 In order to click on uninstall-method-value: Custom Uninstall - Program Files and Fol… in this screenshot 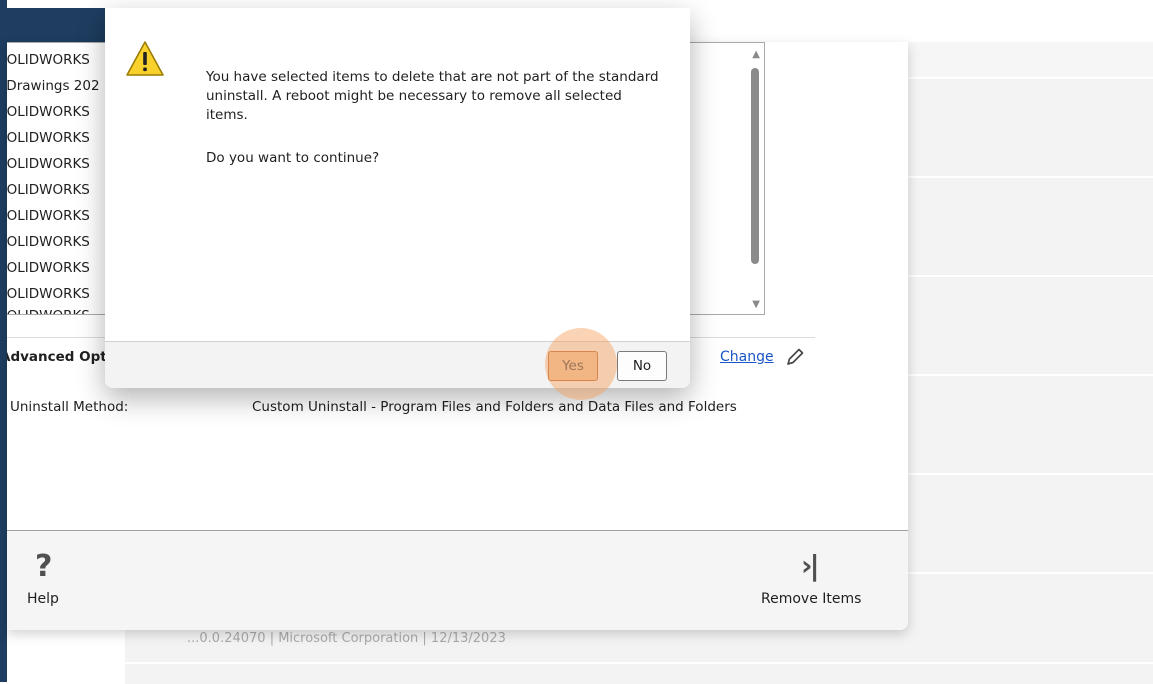, I will do `click(494, 407)`.